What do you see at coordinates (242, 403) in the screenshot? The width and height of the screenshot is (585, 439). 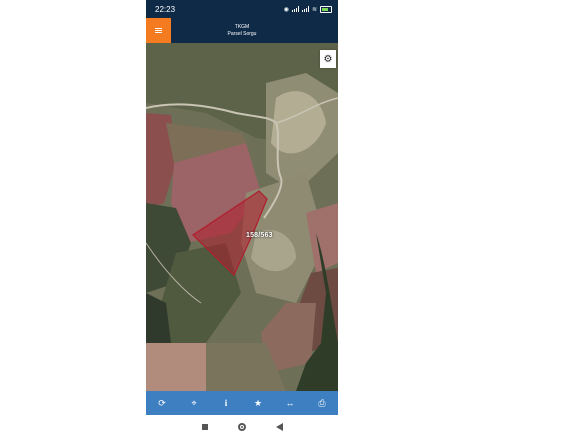 I see `bottom-toolbar: ⟳ ⌖ i ★ ↔ ⎙` at bounding box center [242, 403].